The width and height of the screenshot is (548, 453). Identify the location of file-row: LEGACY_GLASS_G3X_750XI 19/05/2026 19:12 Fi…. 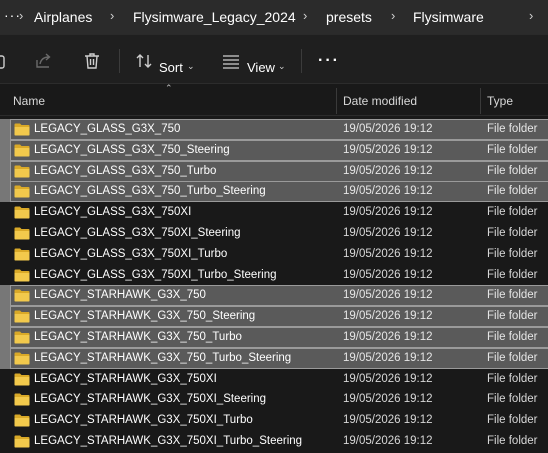
(274, 212).